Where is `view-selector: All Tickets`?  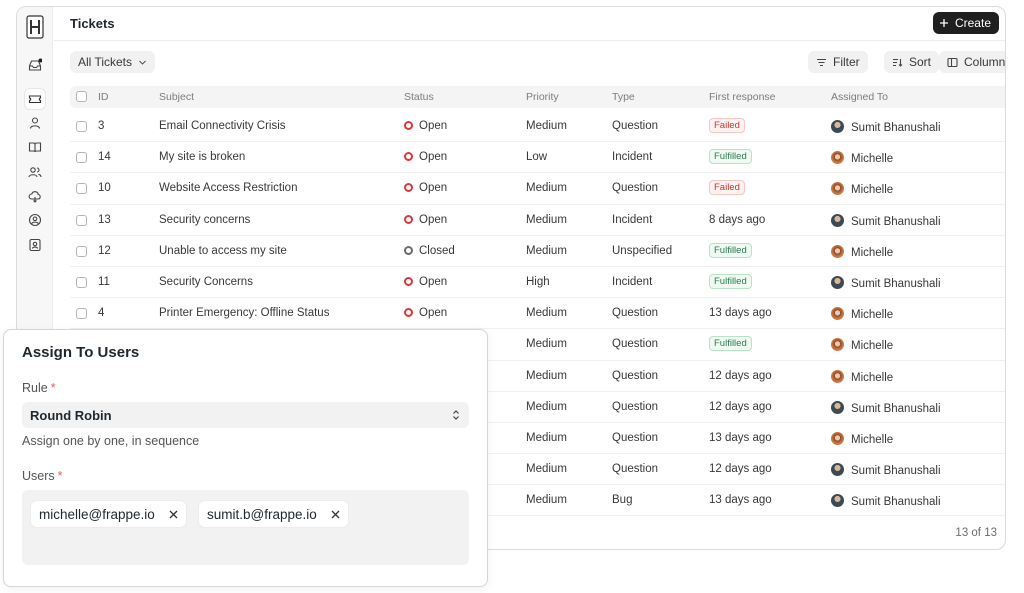
view-selector: All Tickets is located at coordinates (113, 62).